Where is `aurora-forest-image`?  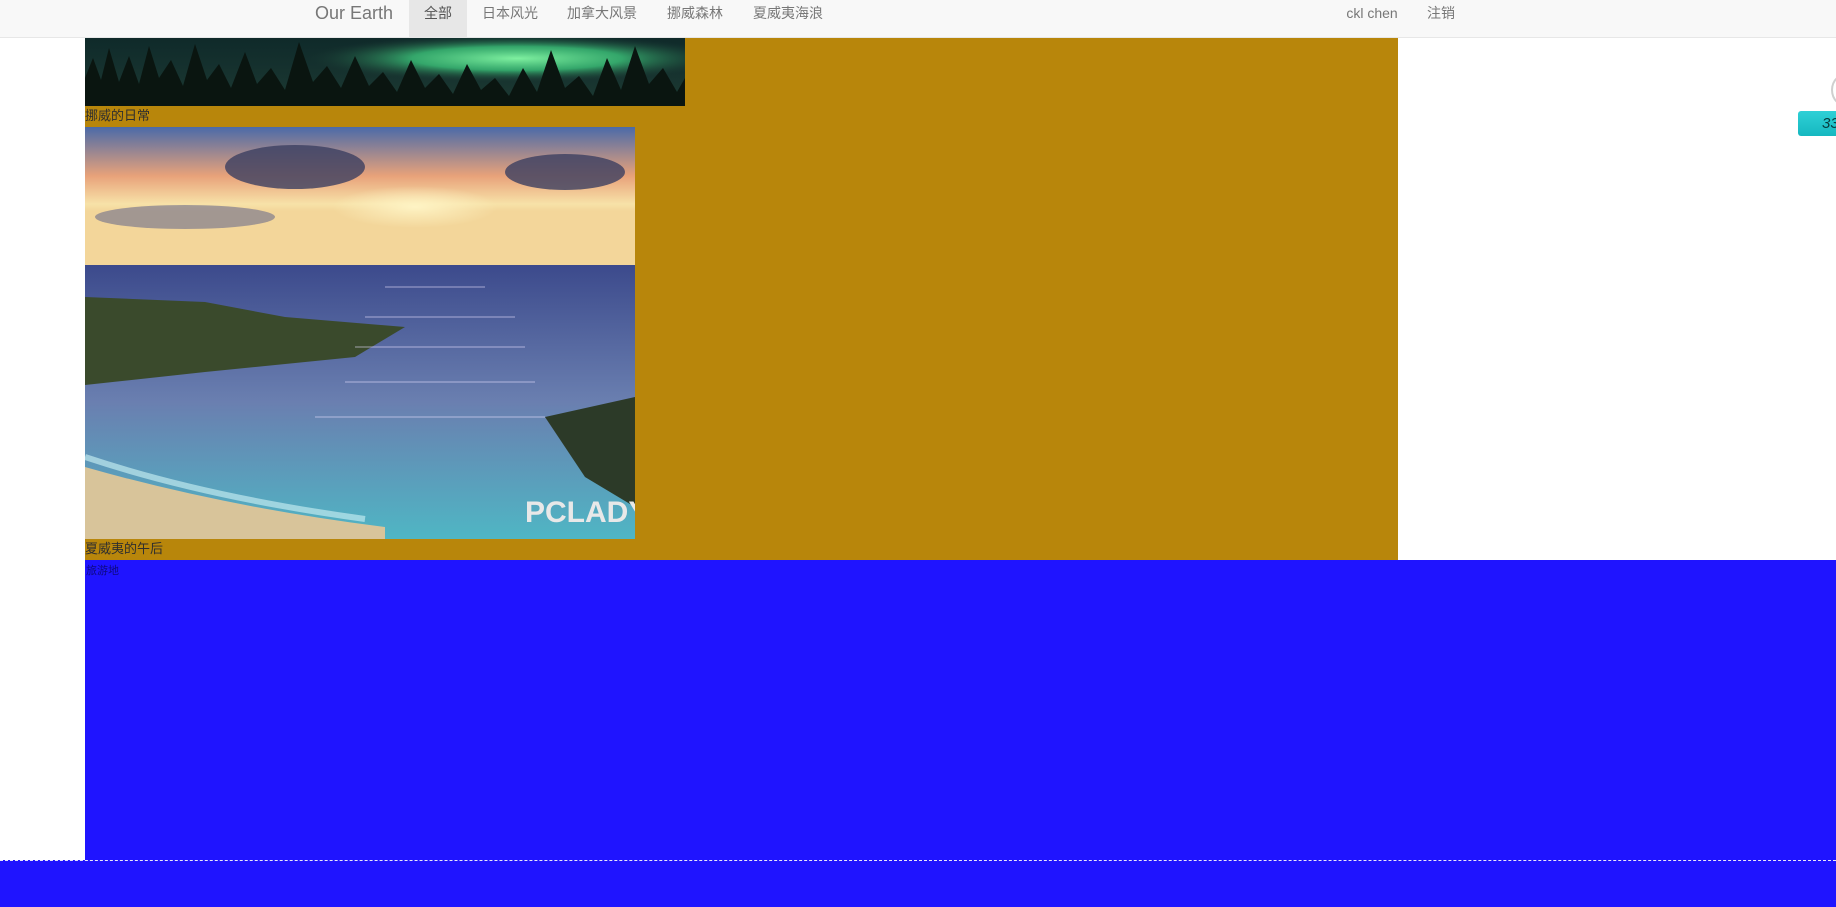
aurora-forest-image is located at coordinates (385, 72).